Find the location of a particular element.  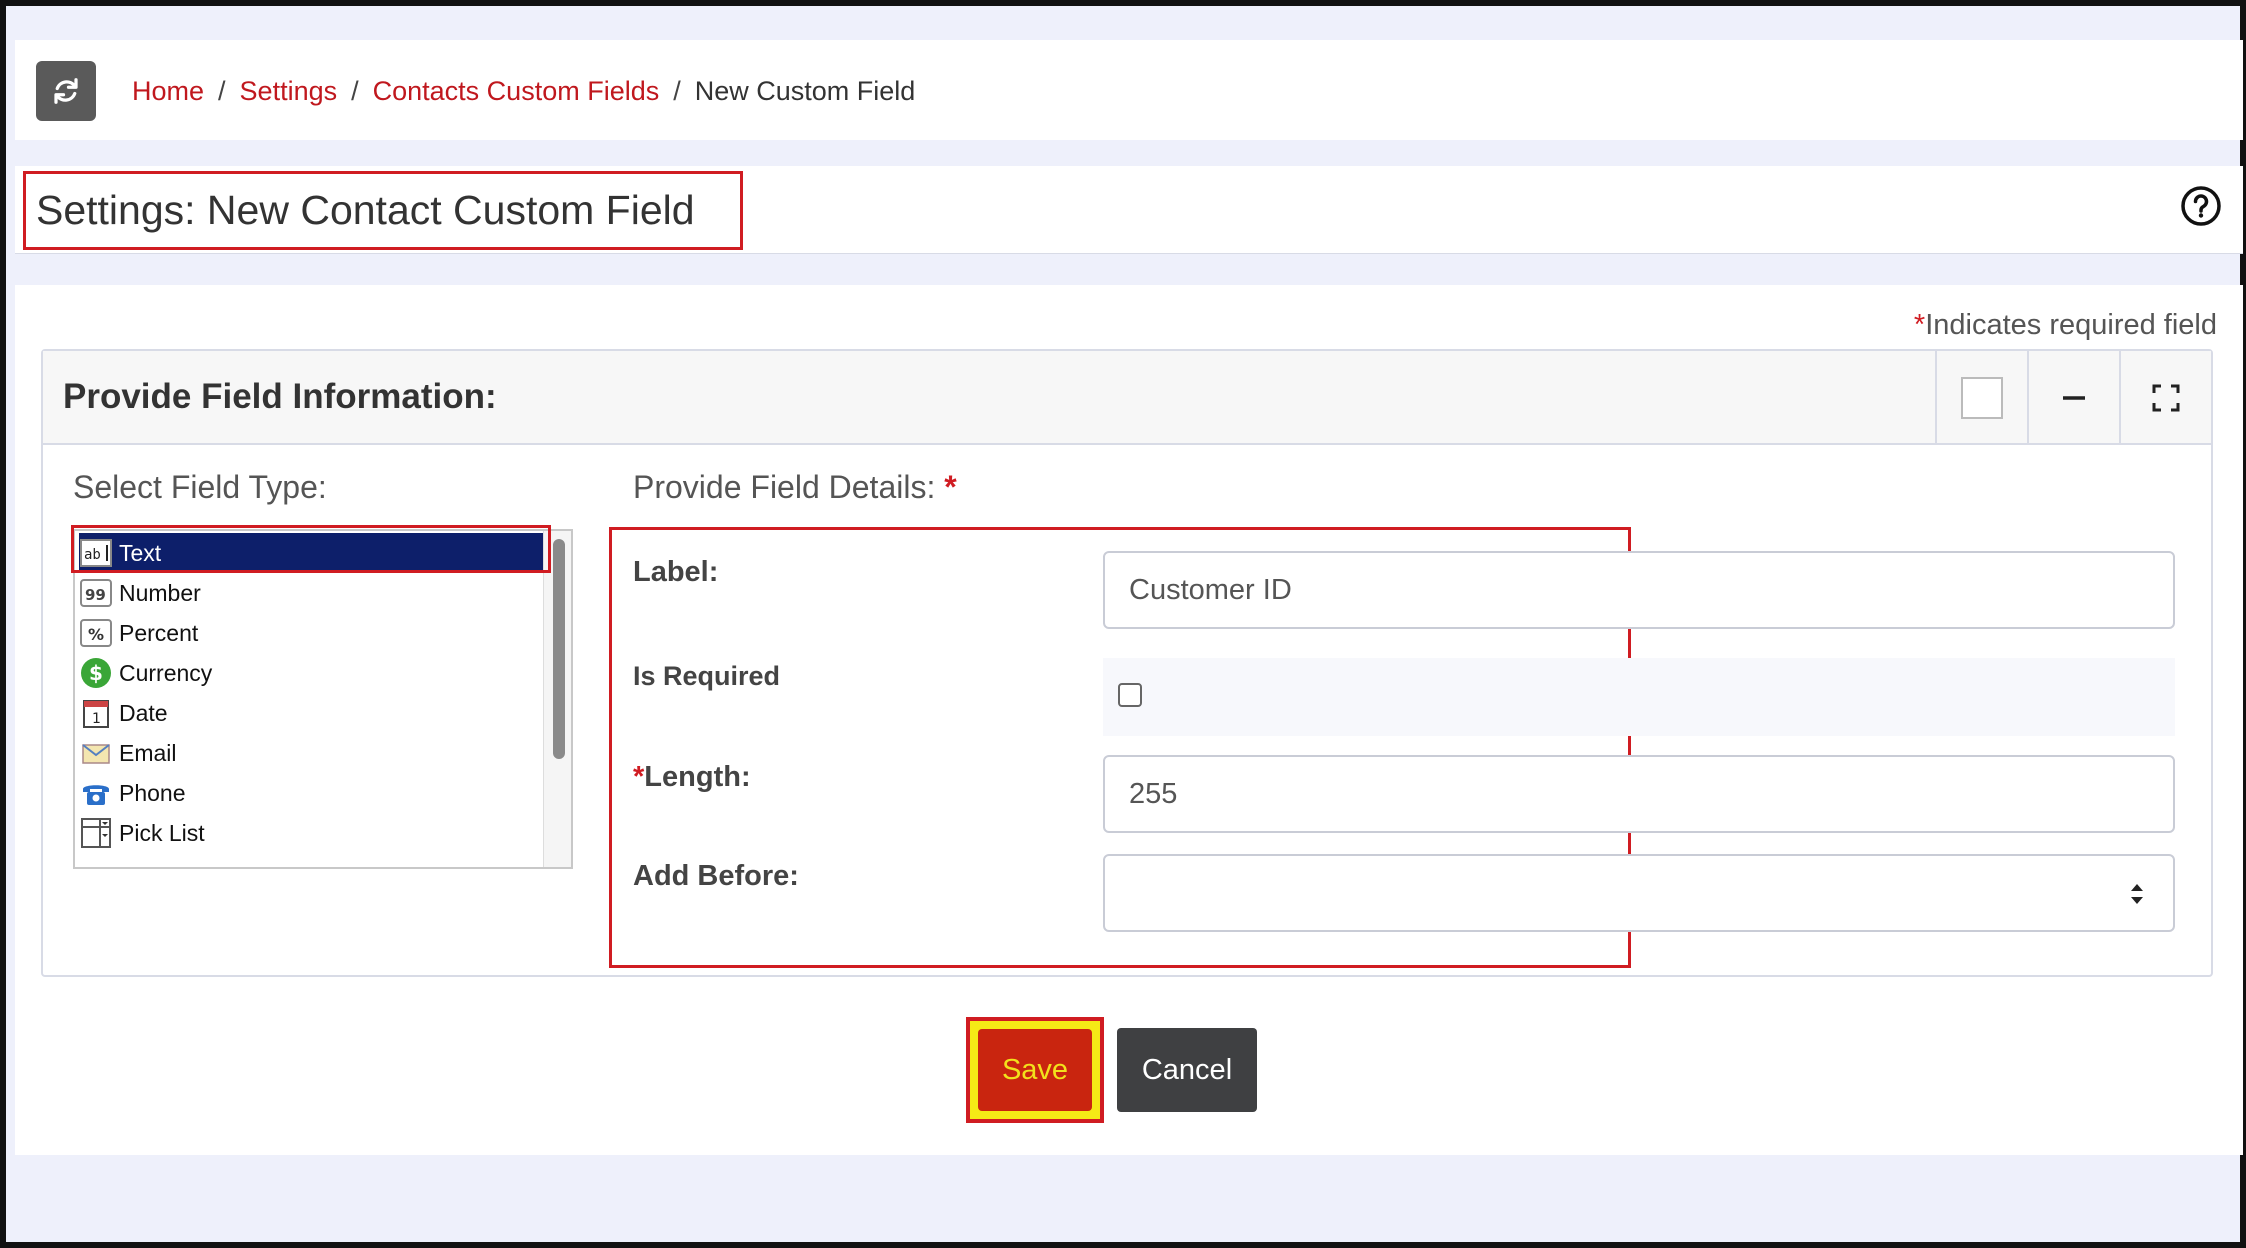

refresh-button is located at coordinates (66, 91).